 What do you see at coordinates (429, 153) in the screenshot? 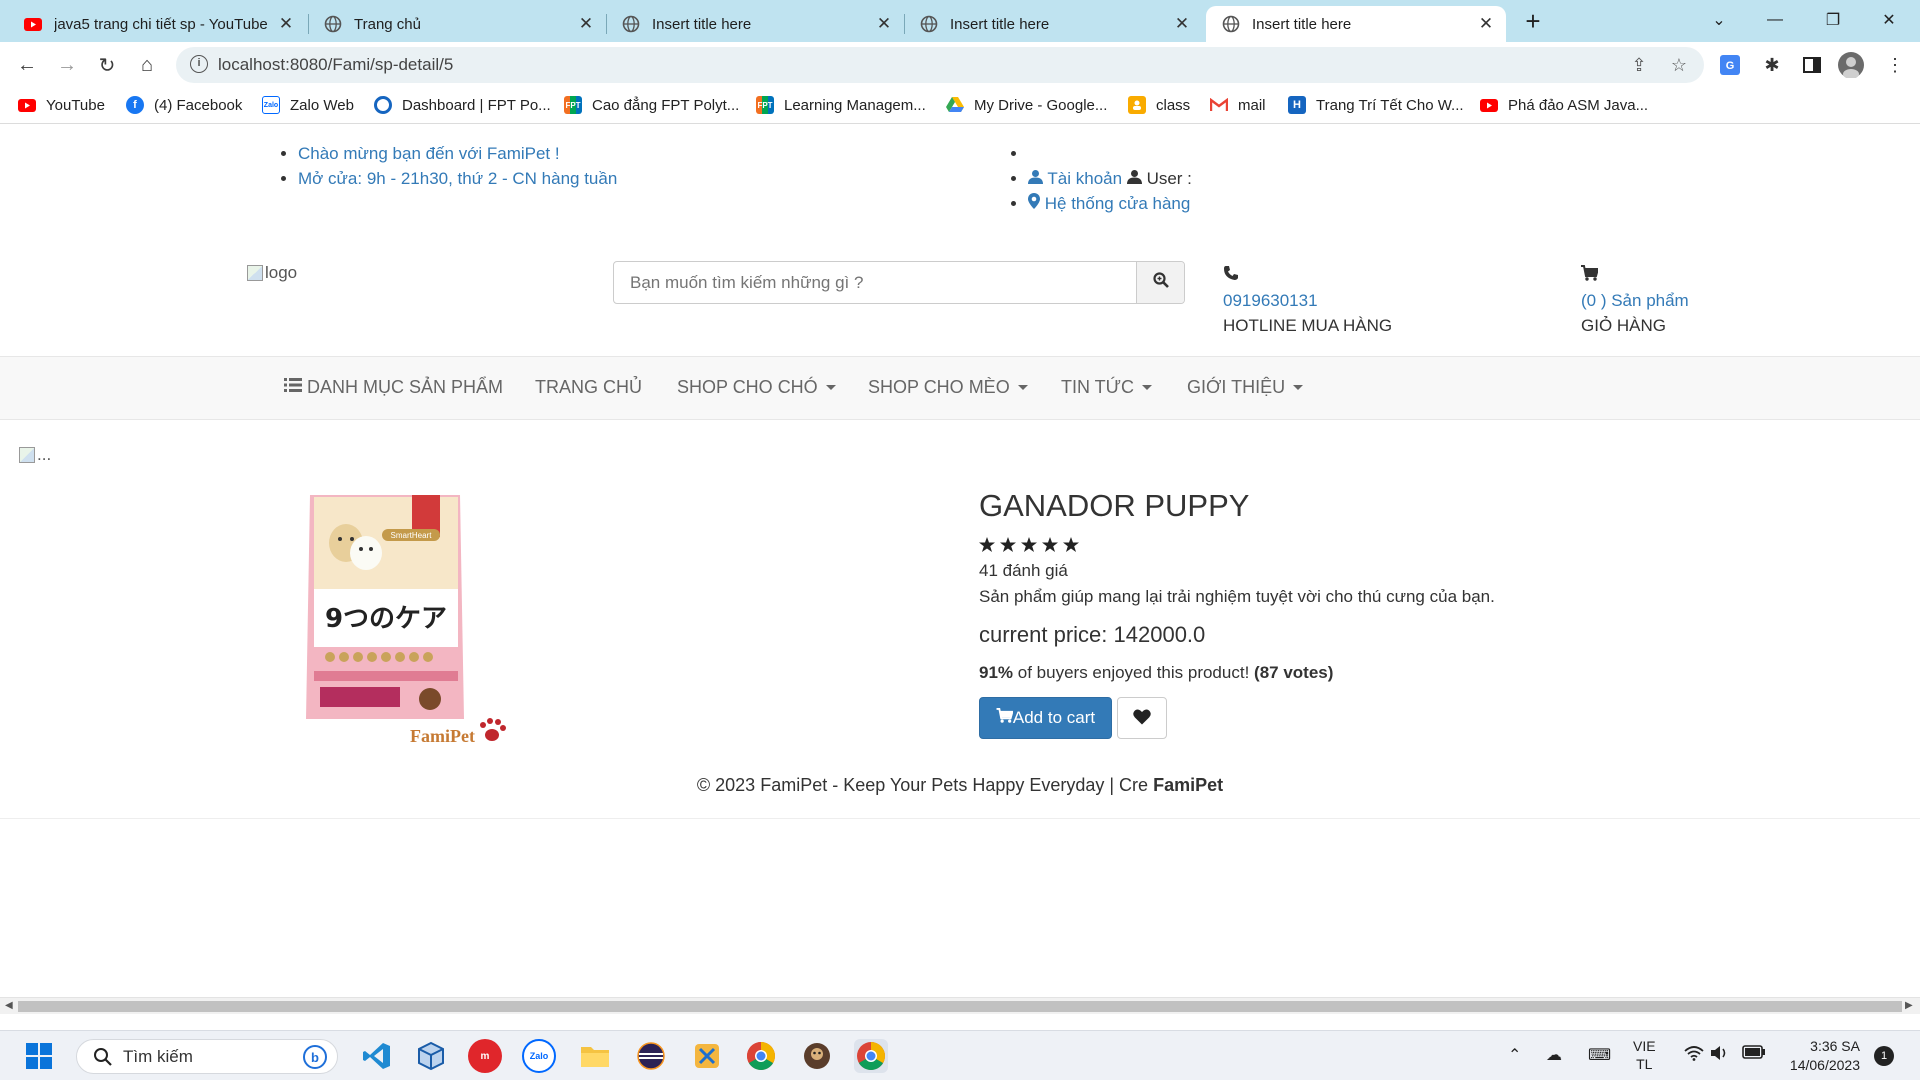
I see `welcome-text: Chào mừng bạn đến với FamiPet !` at bounding box center [429, 153].